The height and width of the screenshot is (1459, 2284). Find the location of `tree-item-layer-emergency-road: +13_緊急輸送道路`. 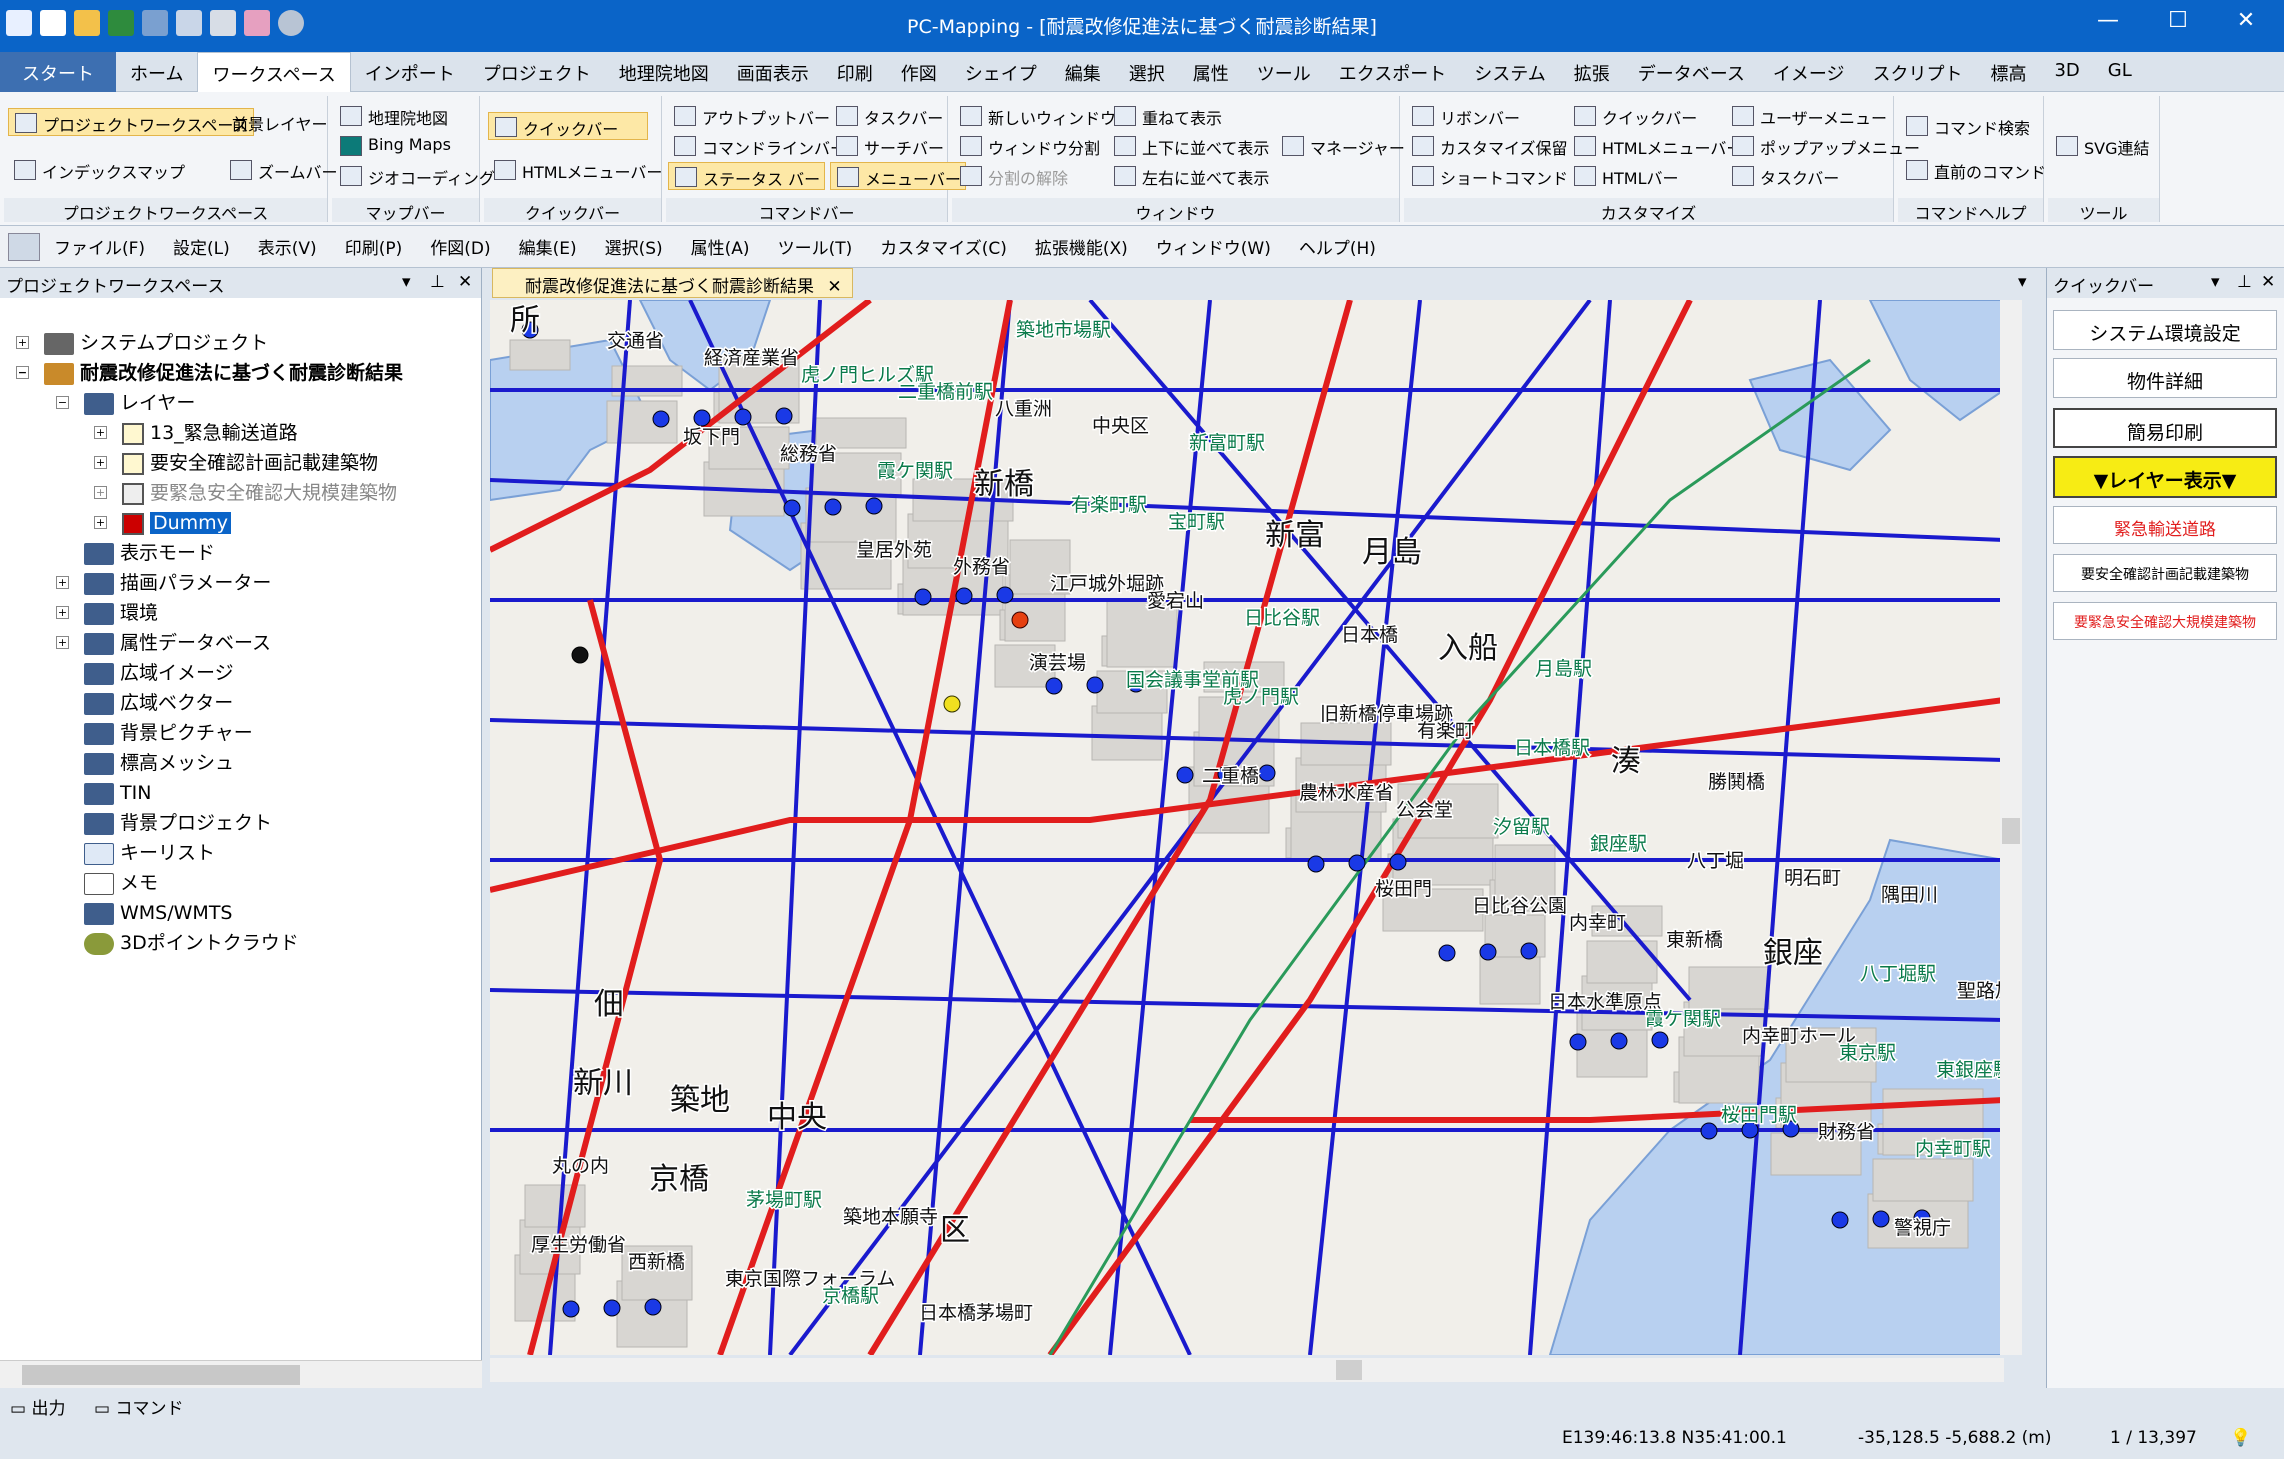

tree-item-layer-emergency-road: +13_緊急輸送道路 is located at coordinates (196, 433).